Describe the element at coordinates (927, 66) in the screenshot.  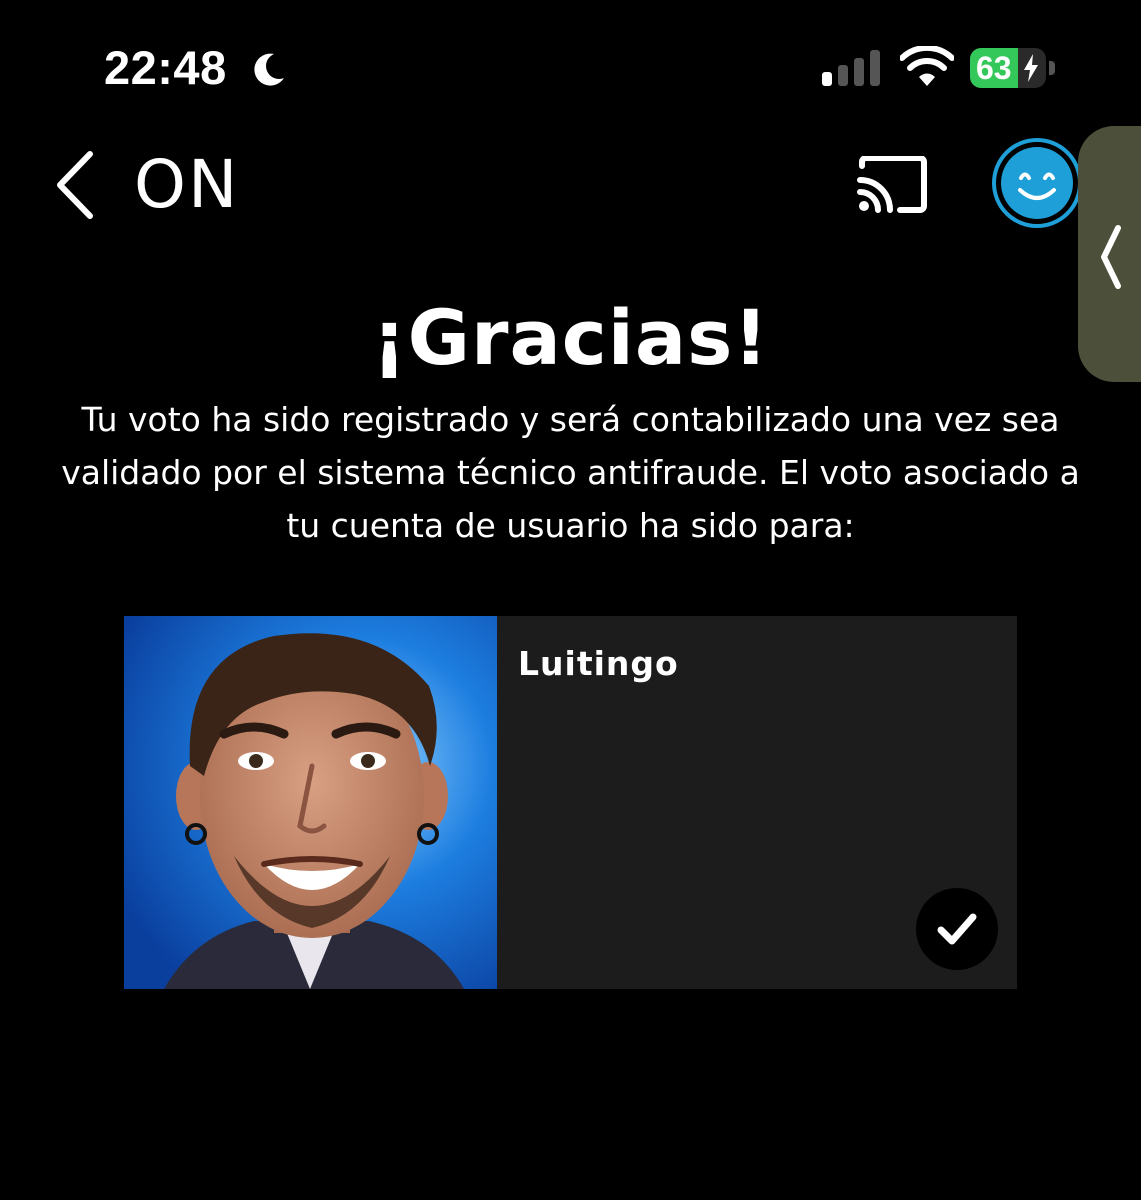
I see `wifi-icon` at that location.